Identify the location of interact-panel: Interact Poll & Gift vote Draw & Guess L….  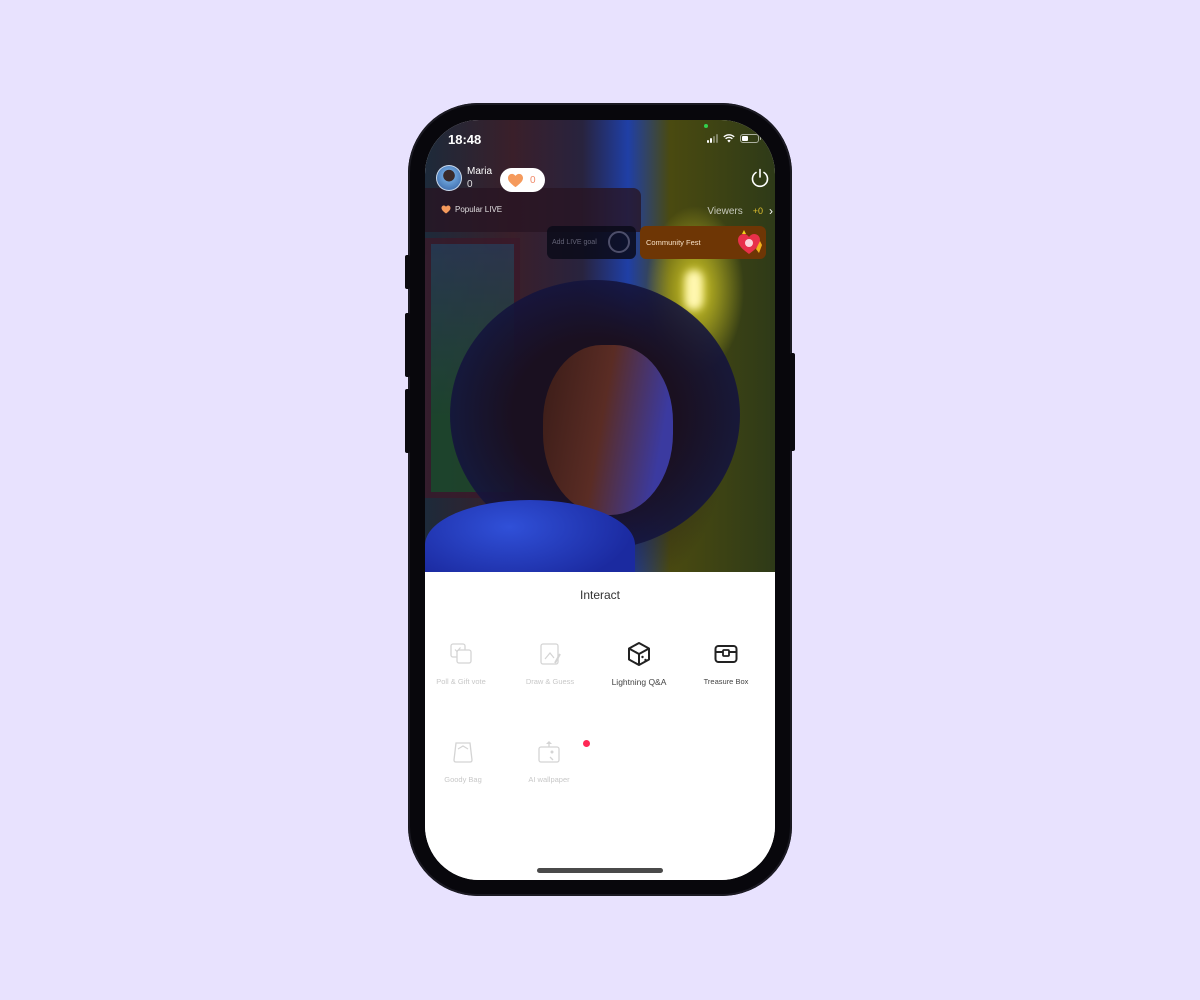
(600, 726).